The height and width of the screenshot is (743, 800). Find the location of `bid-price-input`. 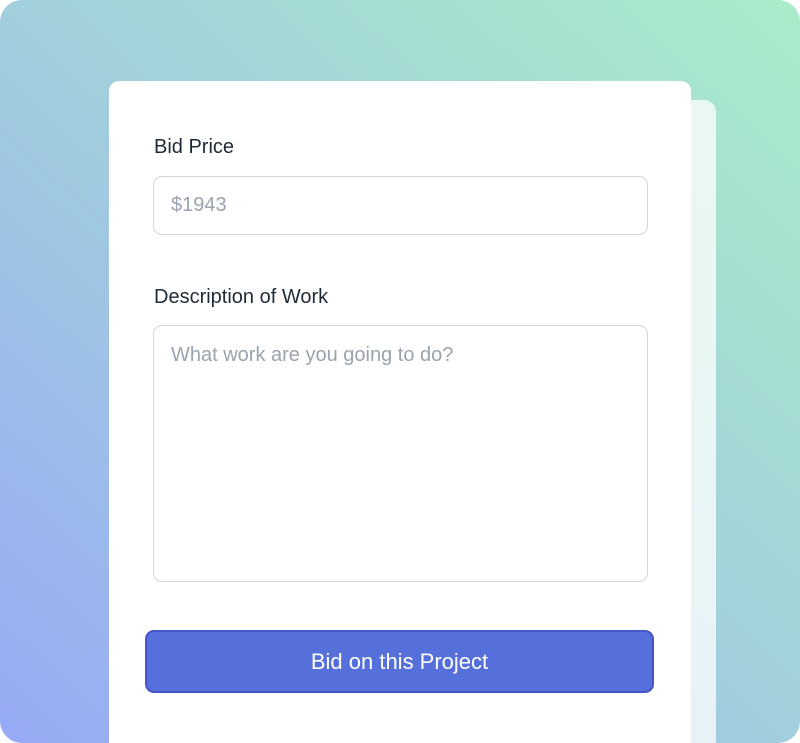

bid-price-input is located at coordinates (400, 205).